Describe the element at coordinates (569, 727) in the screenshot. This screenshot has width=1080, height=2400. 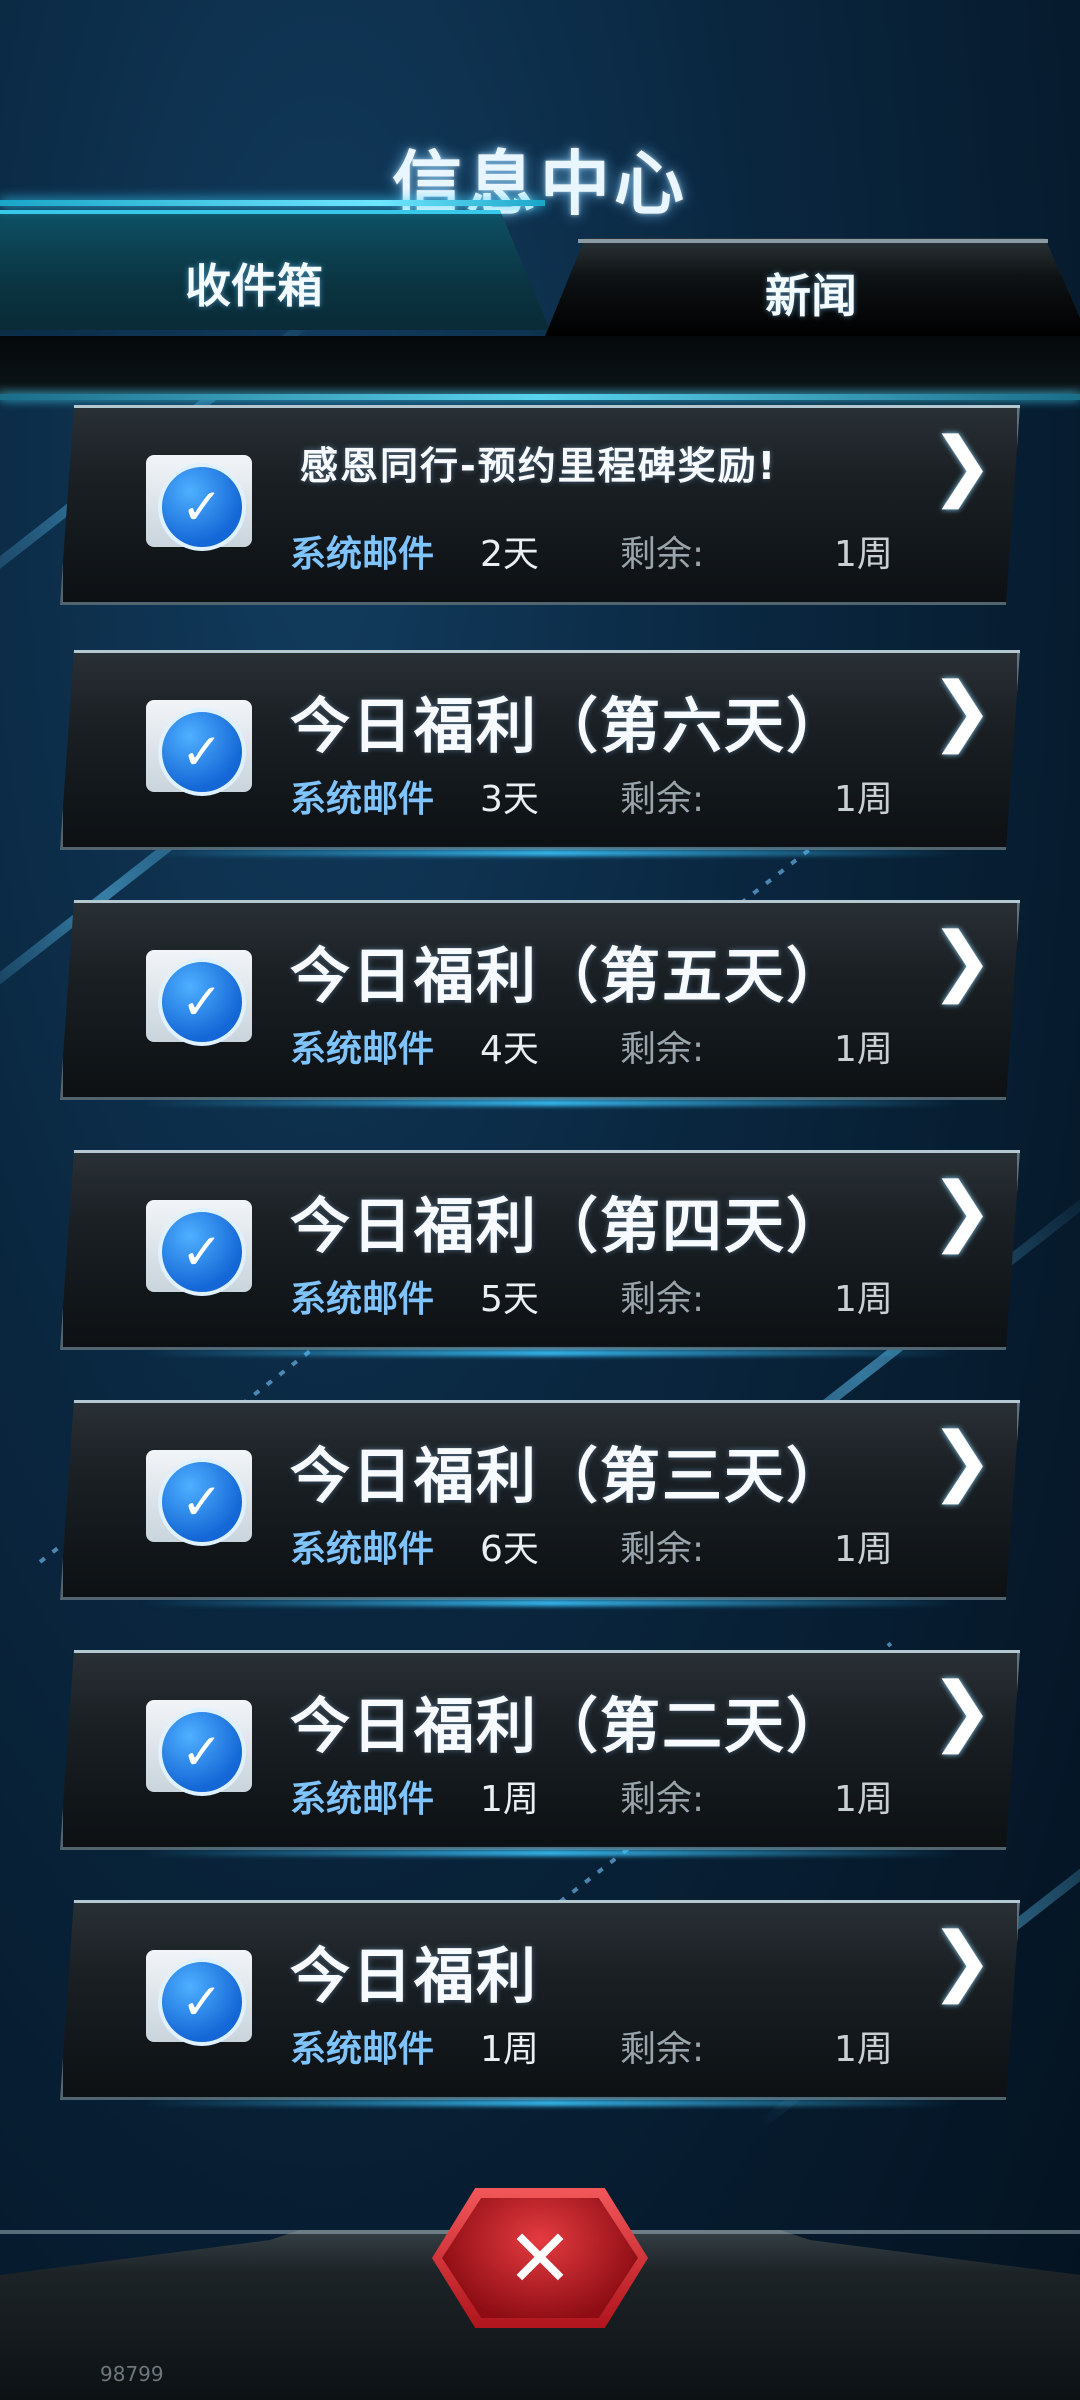
I see `mail-title: 今日福利（第六天）` at that location.